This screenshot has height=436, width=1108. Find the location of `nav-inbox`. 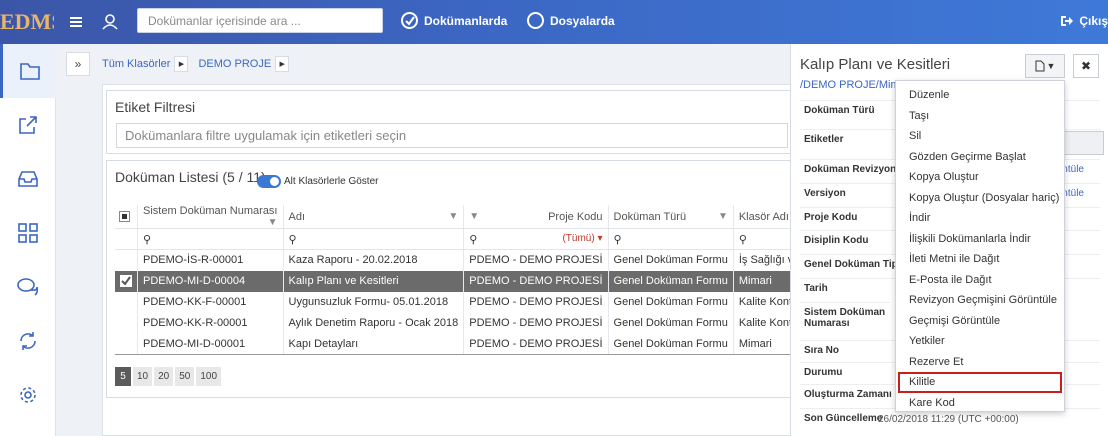

nav-inbox is located at coordinates (28, 179).